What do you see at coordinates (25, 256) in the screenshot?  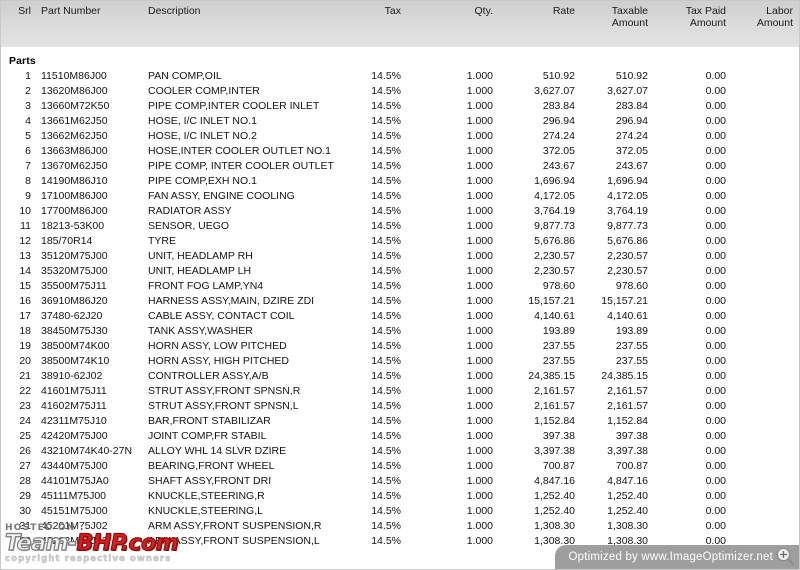 I see `cell-srl: 13` at bounding box center [25, 256].